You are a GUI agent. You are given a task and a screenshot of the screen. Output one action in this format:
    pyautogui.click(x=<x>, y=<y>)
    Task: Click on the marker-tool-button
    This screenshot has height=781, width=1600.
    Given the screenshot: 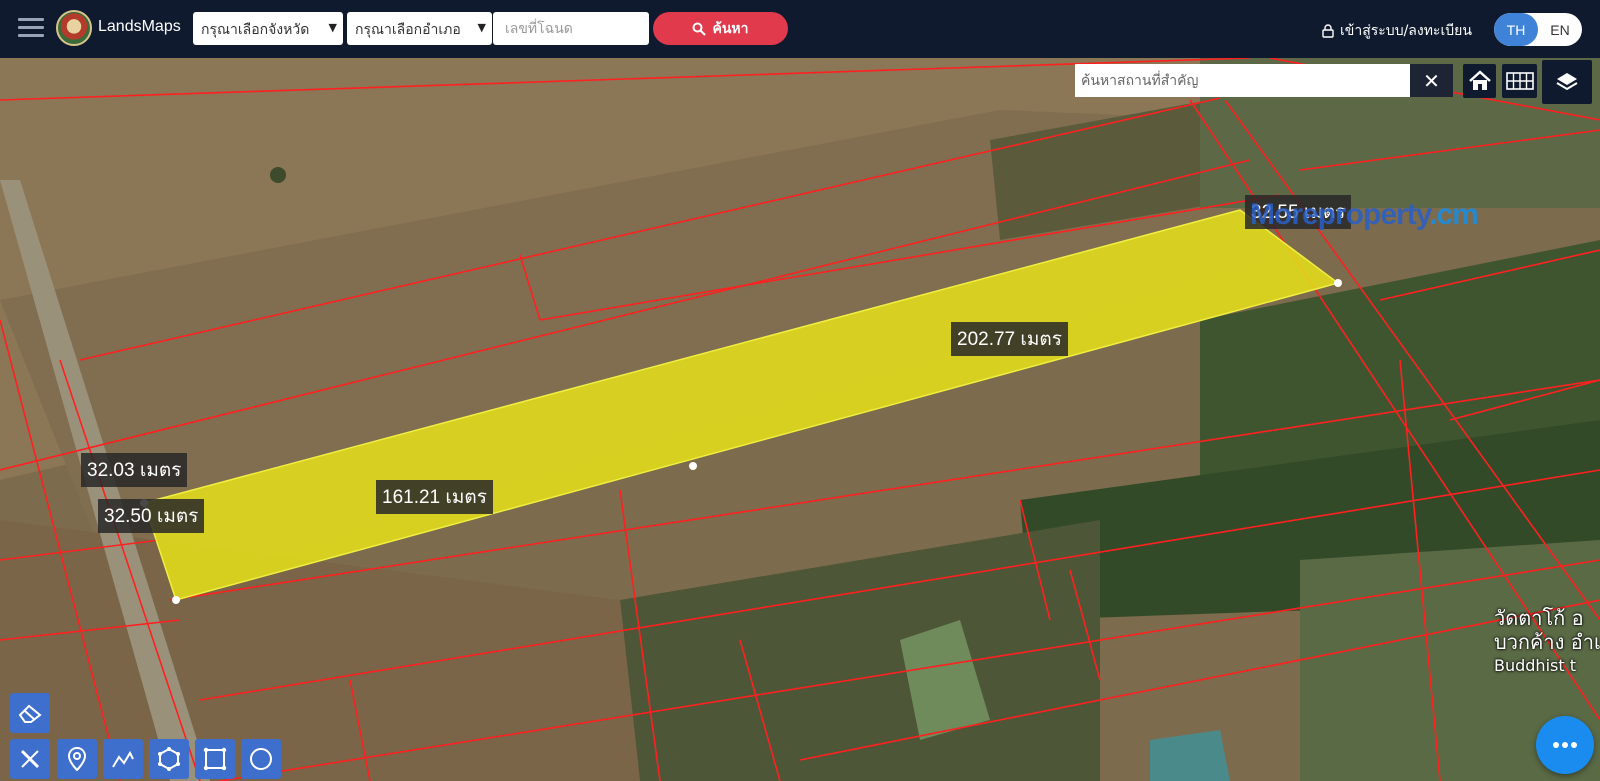 What is the action you would take?
    pyautogui.click(x=77, y=759)
    